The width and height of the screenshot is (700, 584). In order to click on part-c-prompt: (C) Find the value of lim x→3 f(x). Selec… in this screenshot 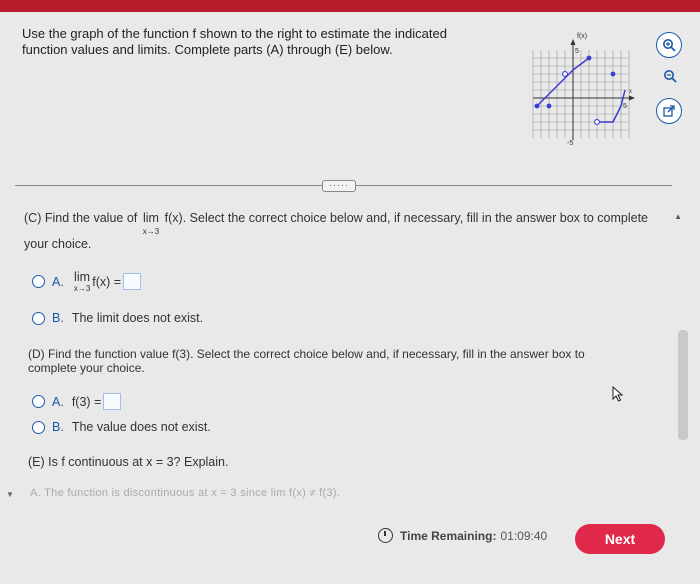, I will do `click(336, 231)`.